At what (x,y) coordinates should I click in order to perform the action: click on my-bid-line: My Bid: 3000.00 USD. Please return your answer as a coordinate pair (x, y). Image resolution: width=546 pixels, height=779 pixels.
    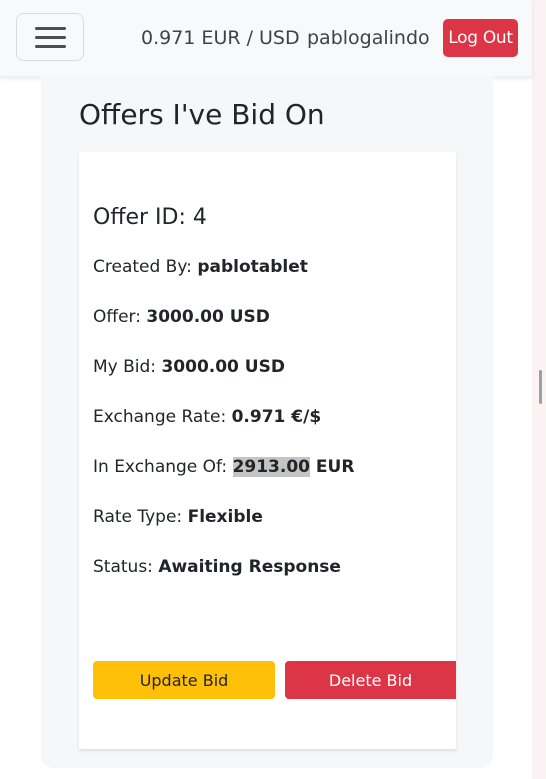
    Looking at the image, I should click on (189, 367).